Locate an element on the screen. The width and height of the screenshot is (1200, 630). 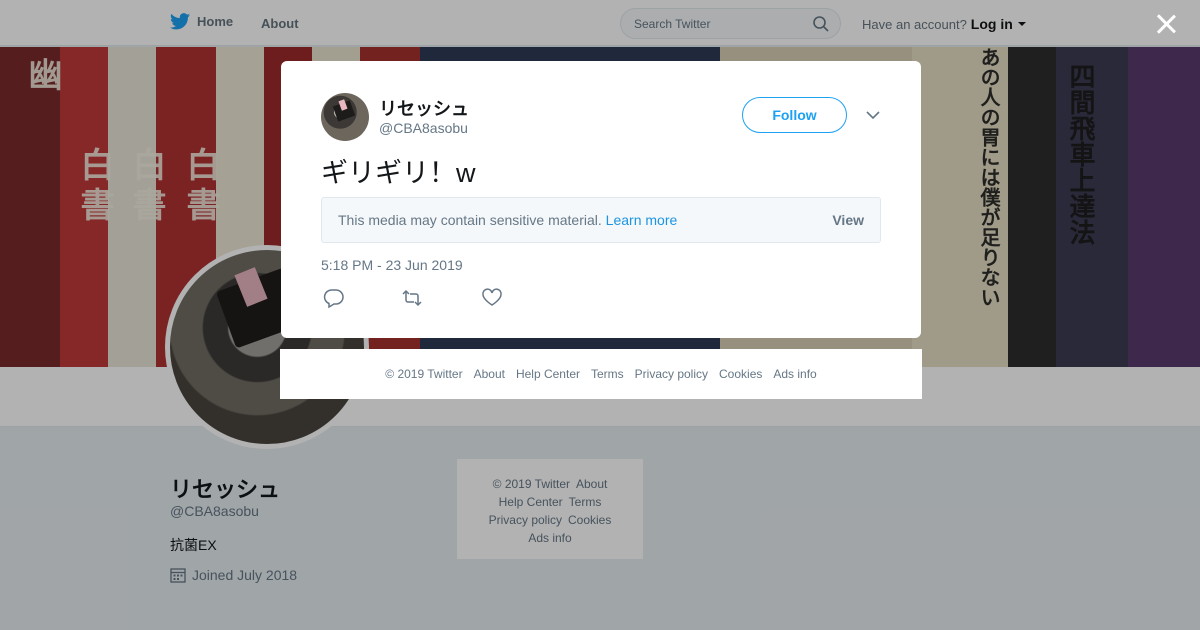
tweet-author-name: リセッシュ is located at coordinates (424, 108).